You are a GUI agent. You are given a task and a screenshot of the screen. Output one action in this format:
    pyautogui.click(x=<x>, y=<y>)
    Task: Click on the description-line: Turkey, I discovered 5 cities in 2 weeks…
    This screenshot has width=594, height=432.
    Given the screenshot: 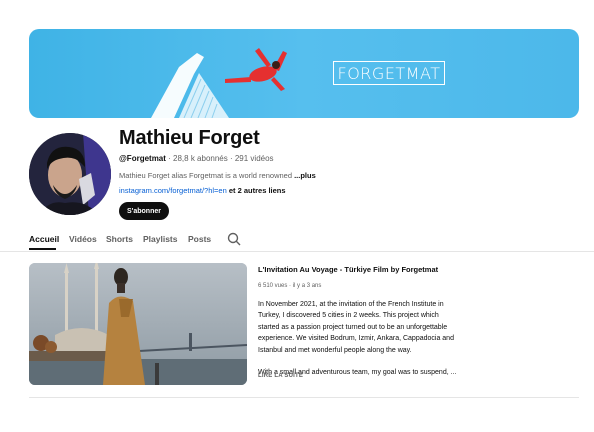 What is the action you would take?
    pyautogui.click(x=348, y=316)
    